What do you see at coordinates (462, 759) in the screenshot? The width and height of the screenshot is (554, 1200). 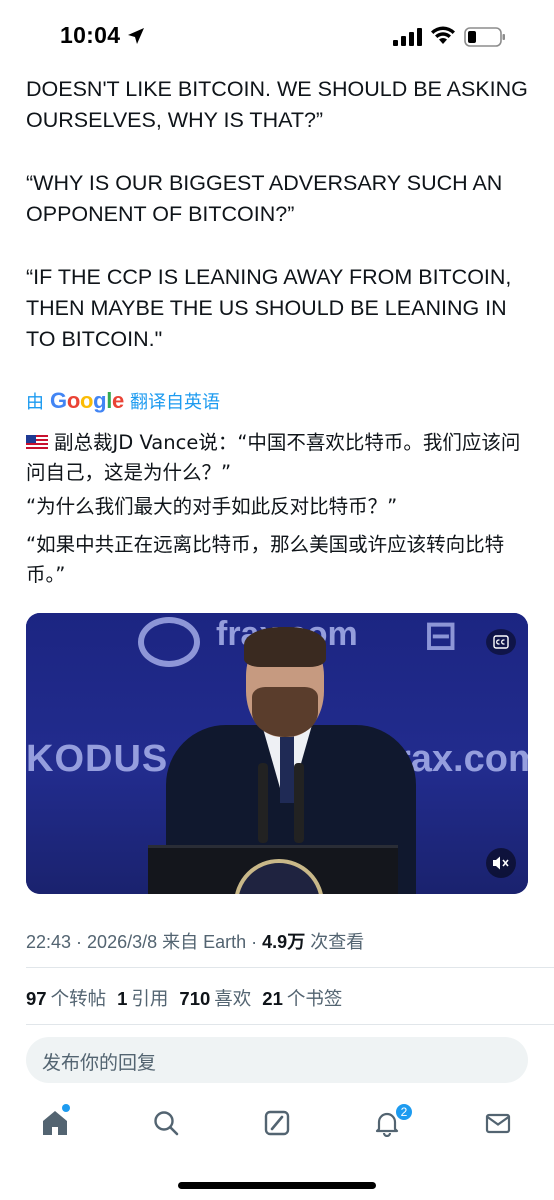 I see `backdrop-text: rax.com` at bounding box center [462, 759].